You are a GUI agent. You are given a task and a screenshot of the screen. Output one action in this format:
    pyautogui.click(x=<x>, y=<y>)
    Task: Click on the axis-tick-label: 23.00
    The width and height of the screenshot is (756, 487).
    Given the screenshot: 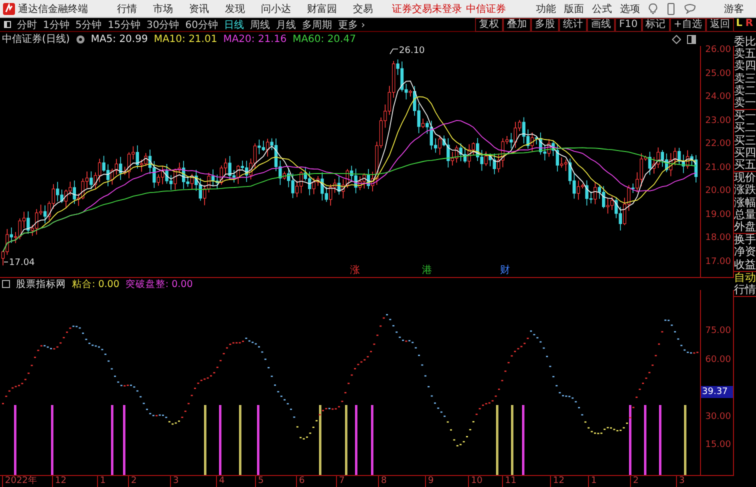 What is the action you would take?
    pyautogui.click(x=718, y=121)
    